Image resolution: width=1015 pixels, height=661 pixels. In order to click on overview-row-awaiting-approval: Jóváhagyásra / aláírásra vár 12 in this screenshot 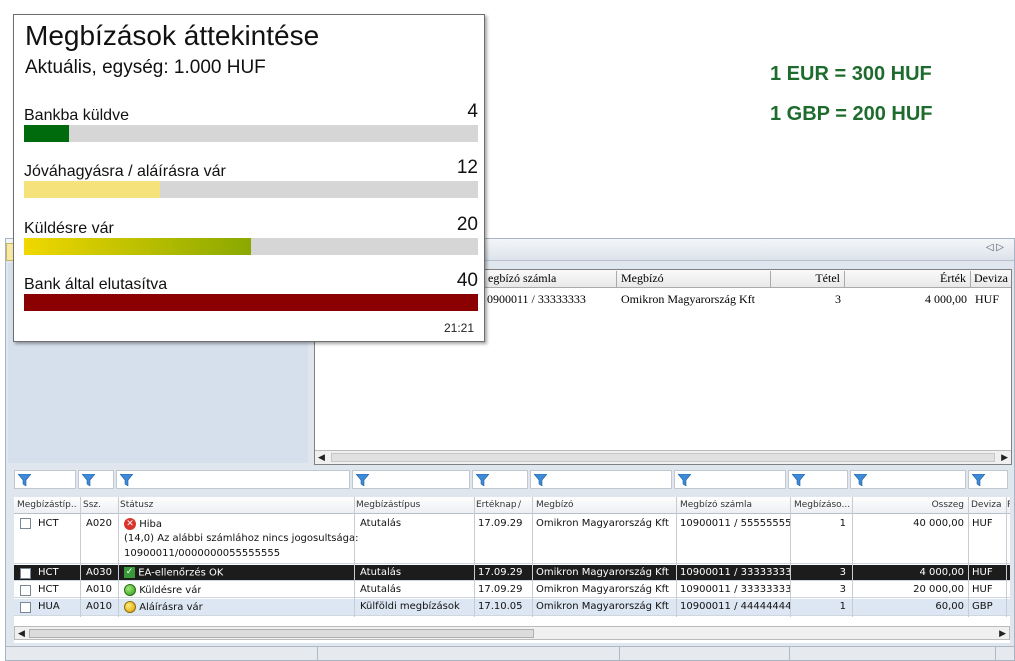, I will do `click(251, 185)`.